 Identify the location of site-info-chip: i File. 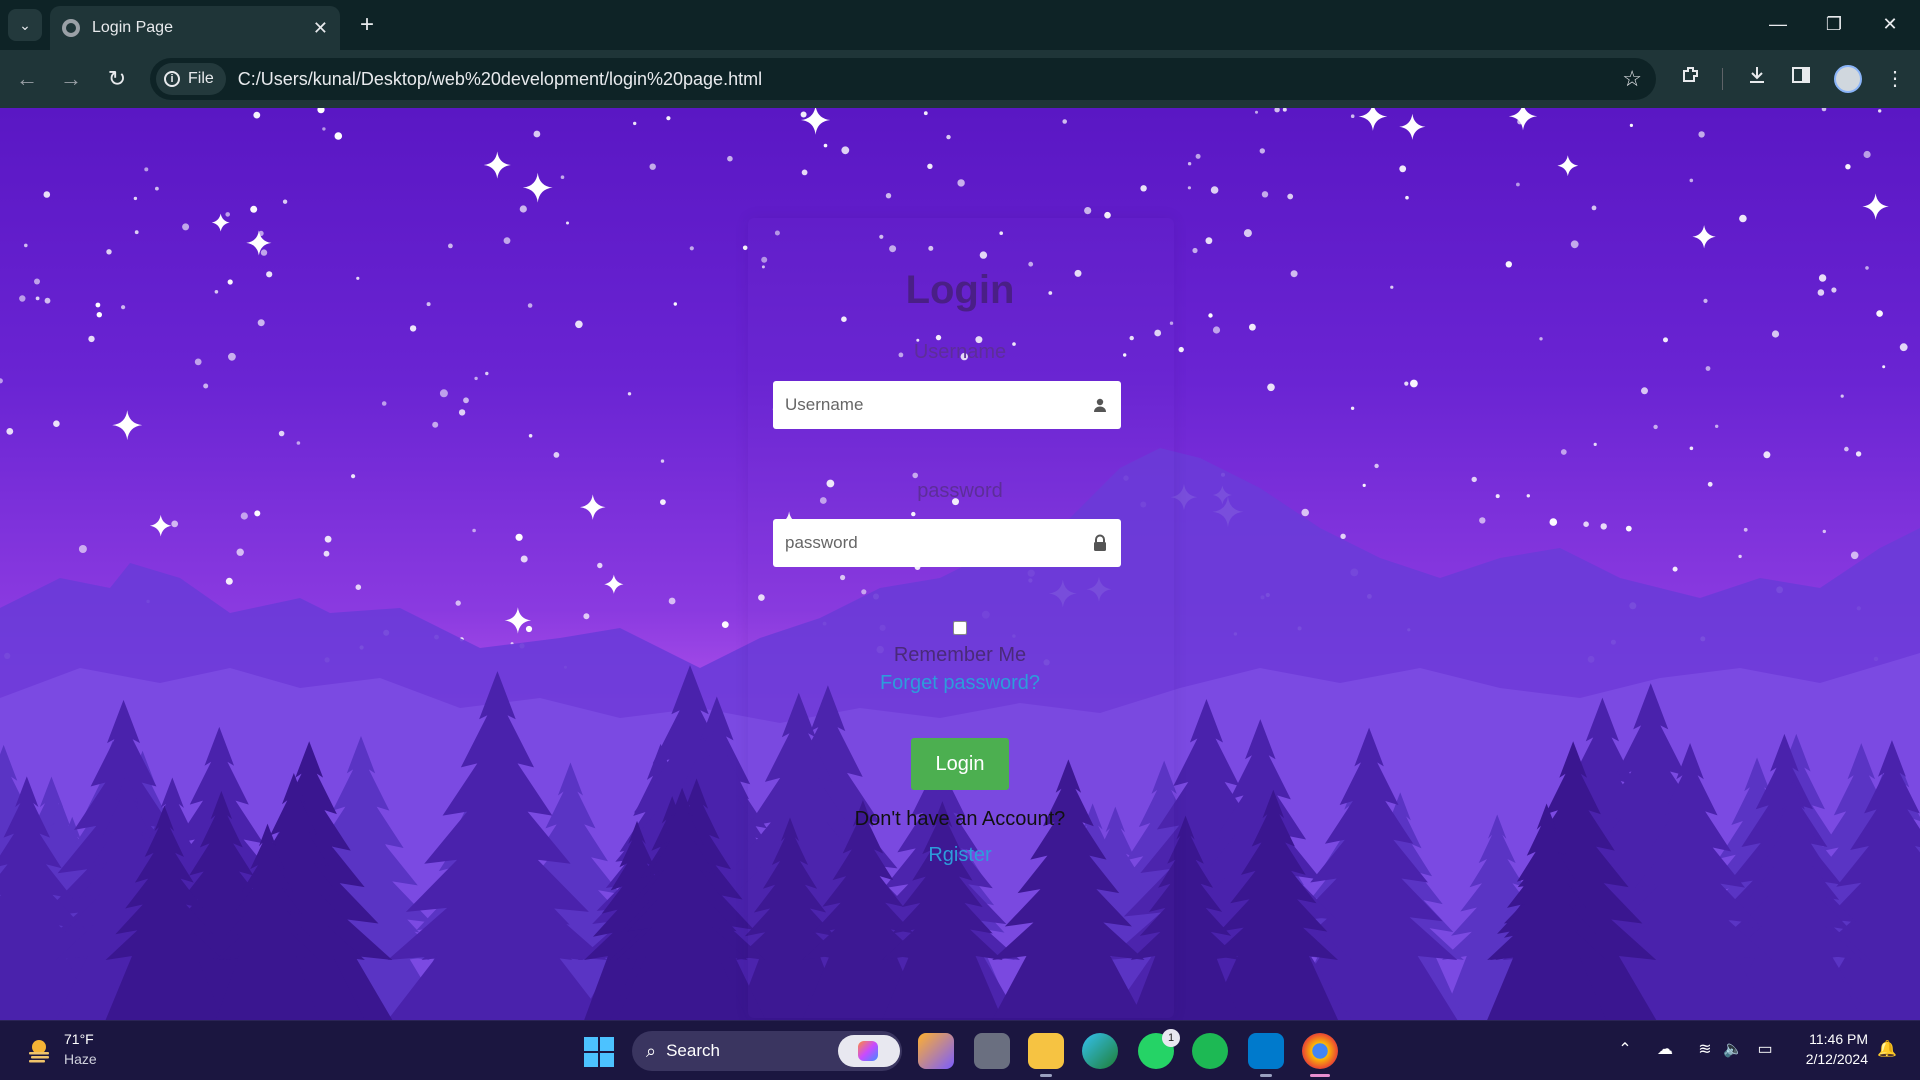
(191, 79).